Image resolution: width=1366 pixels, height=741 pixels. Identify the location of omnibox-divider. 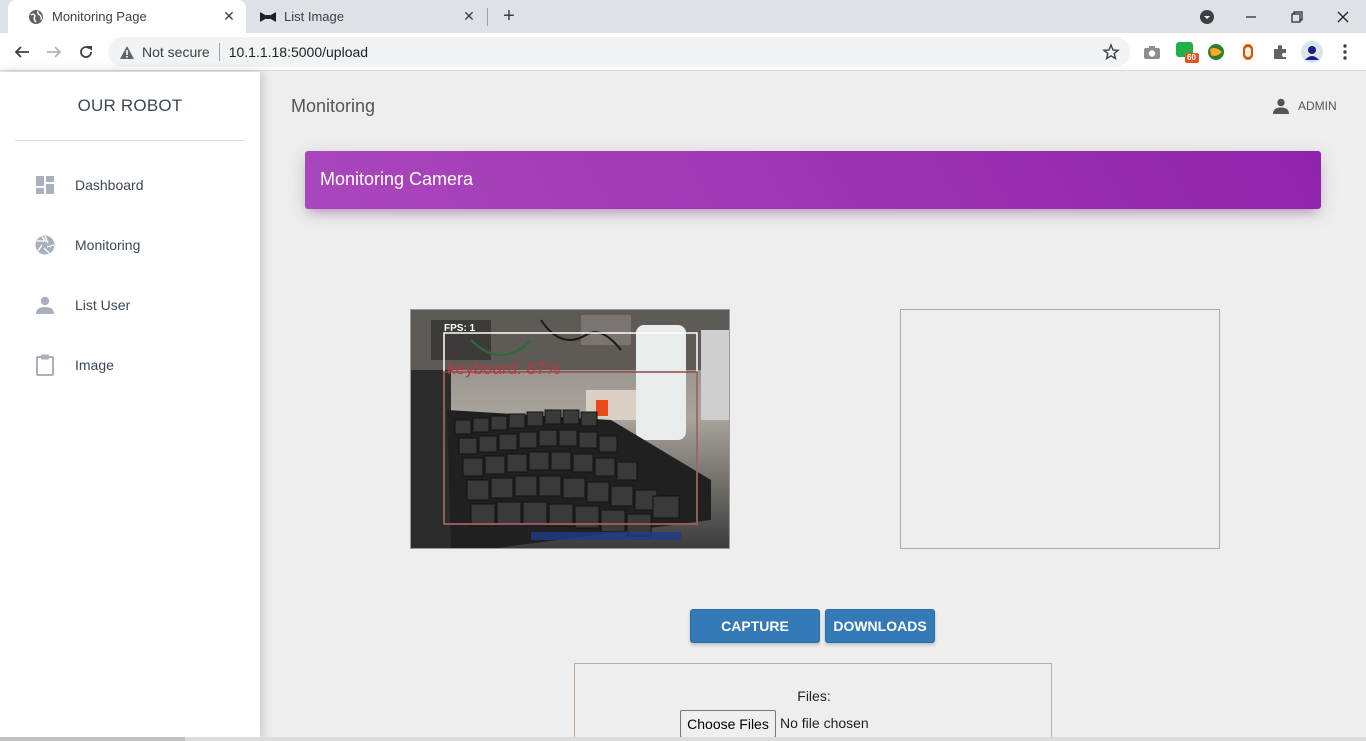
(219, 52).